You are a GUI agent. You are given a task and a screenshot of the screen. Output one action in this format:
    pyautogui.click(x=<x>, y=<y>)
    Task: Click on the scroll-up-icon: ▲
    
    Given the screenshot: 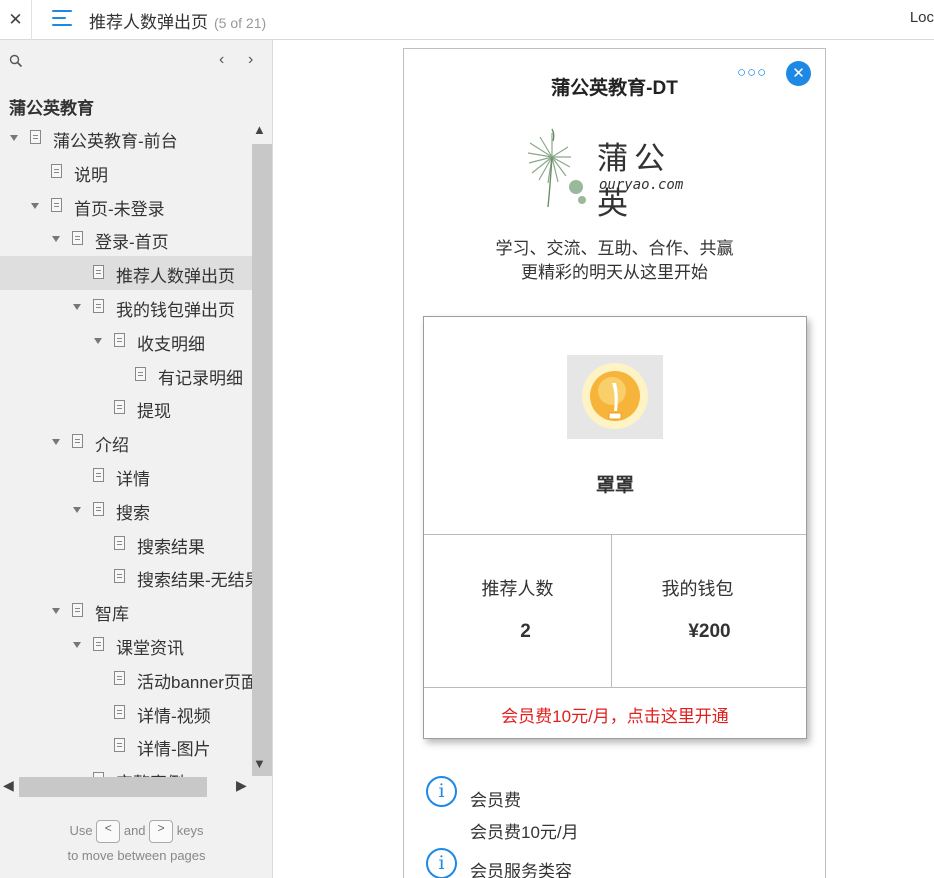 What is the action you would take?
    pyautogui.click(x=259, y=129)
    